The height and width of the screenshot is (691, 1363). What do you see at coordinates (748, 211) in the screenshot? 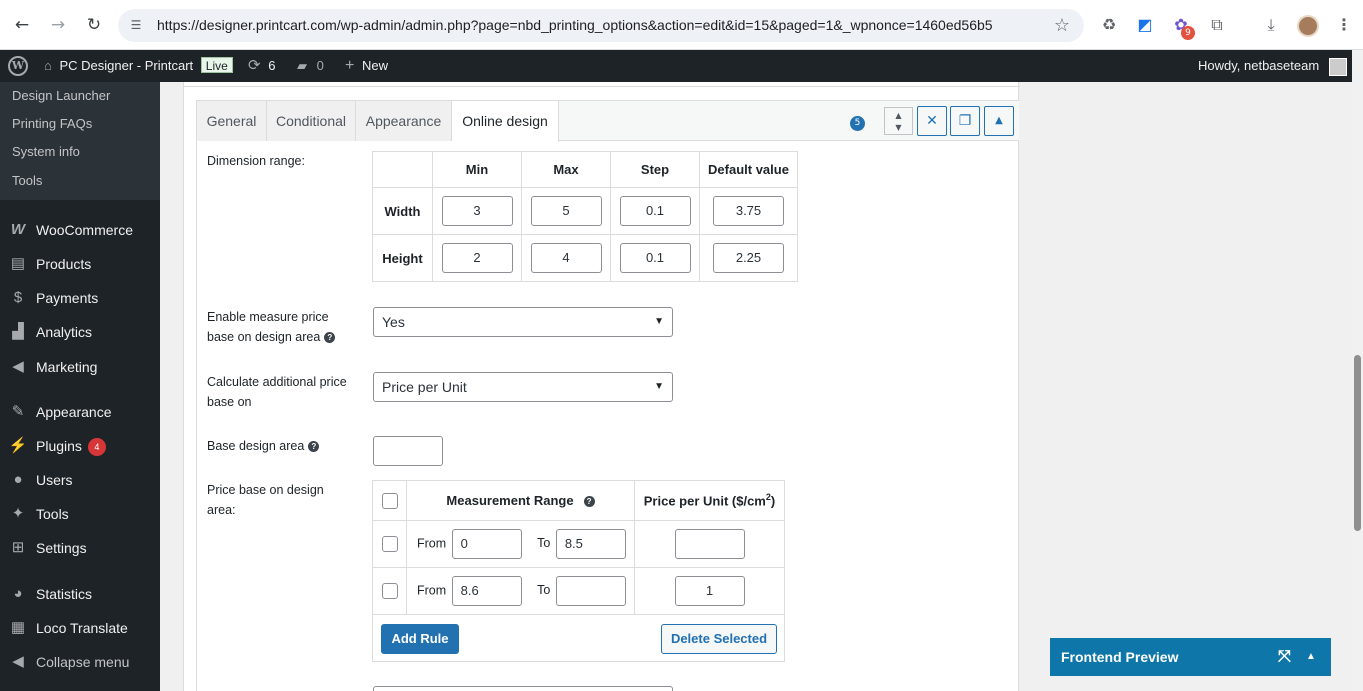
I see `width-default-input: 3.75` at bounding box center [748, 211].